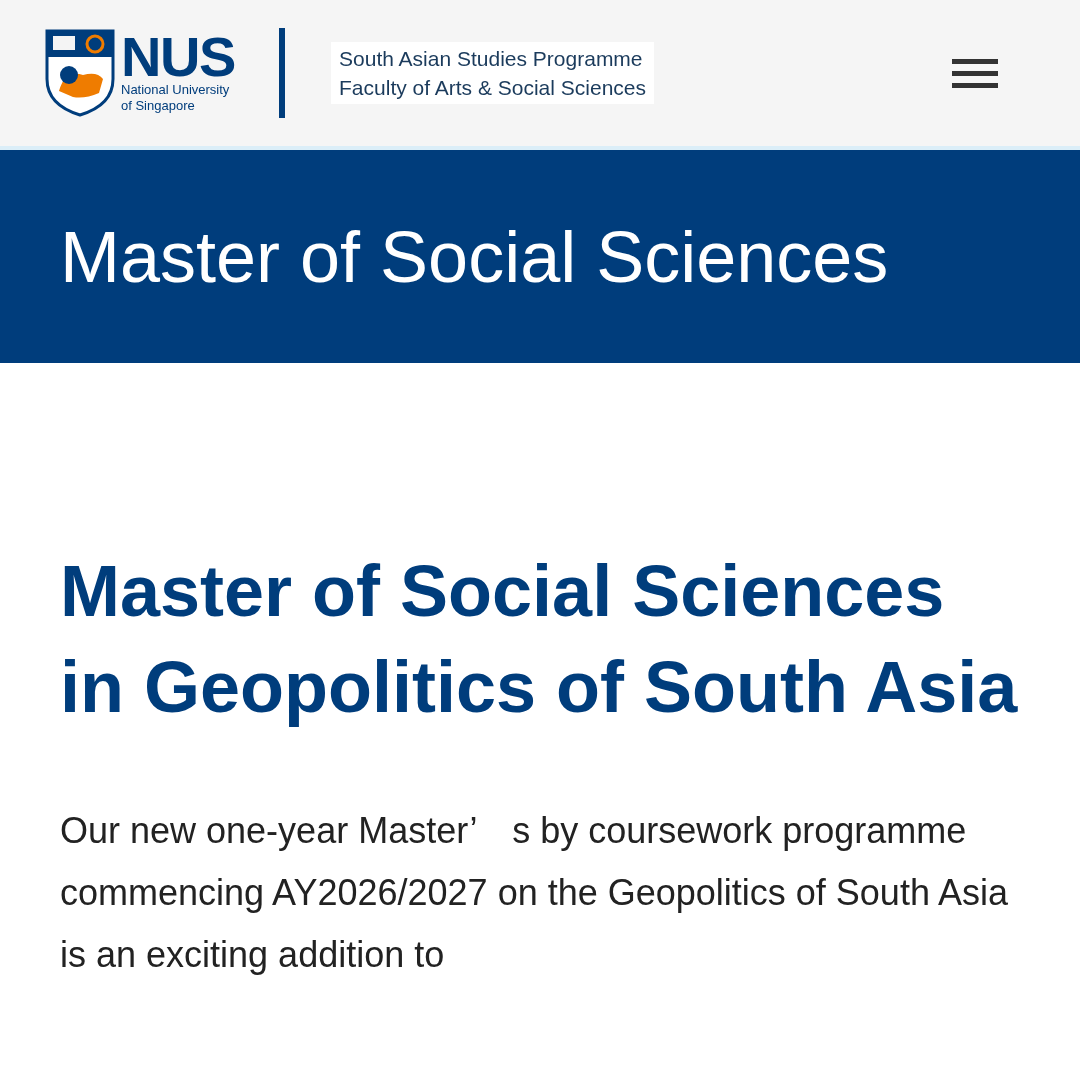  I want to click on logo-wordmark: NUS, so click(178, 57).